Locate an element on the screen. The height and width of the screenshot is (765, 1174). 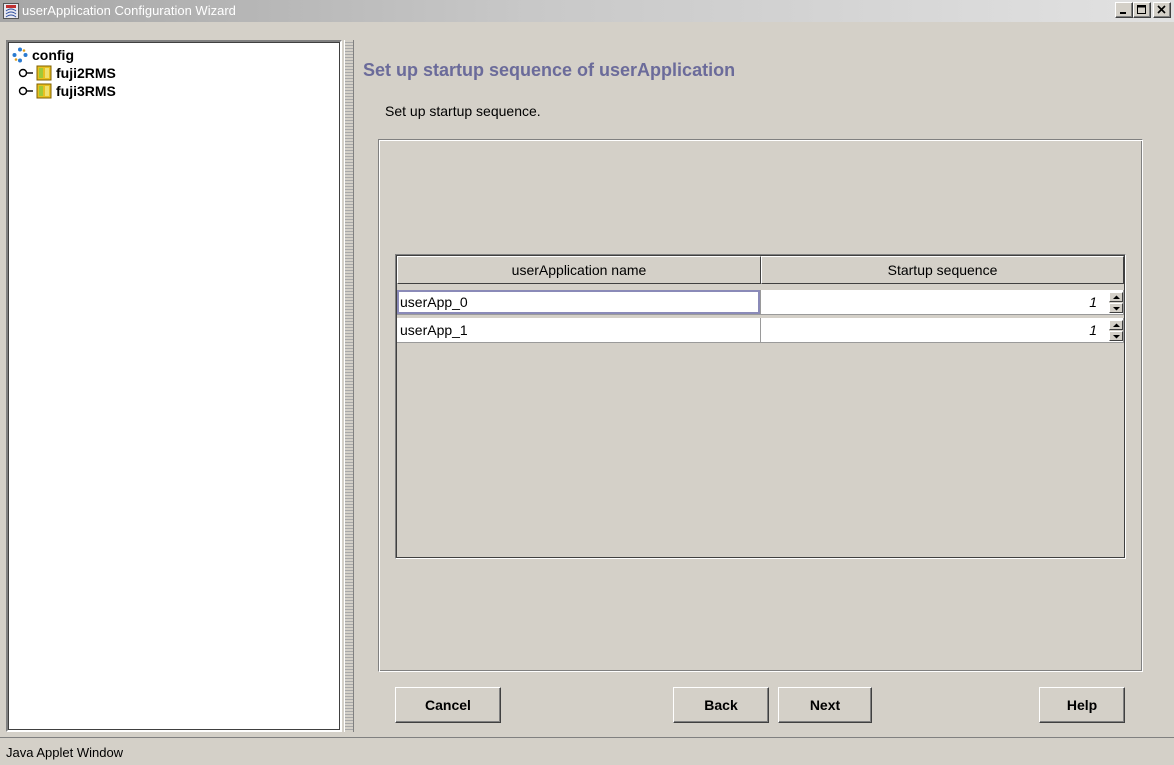
window-title-bar: userApplication Configuration Wizard is located at coordinates (587, 11).